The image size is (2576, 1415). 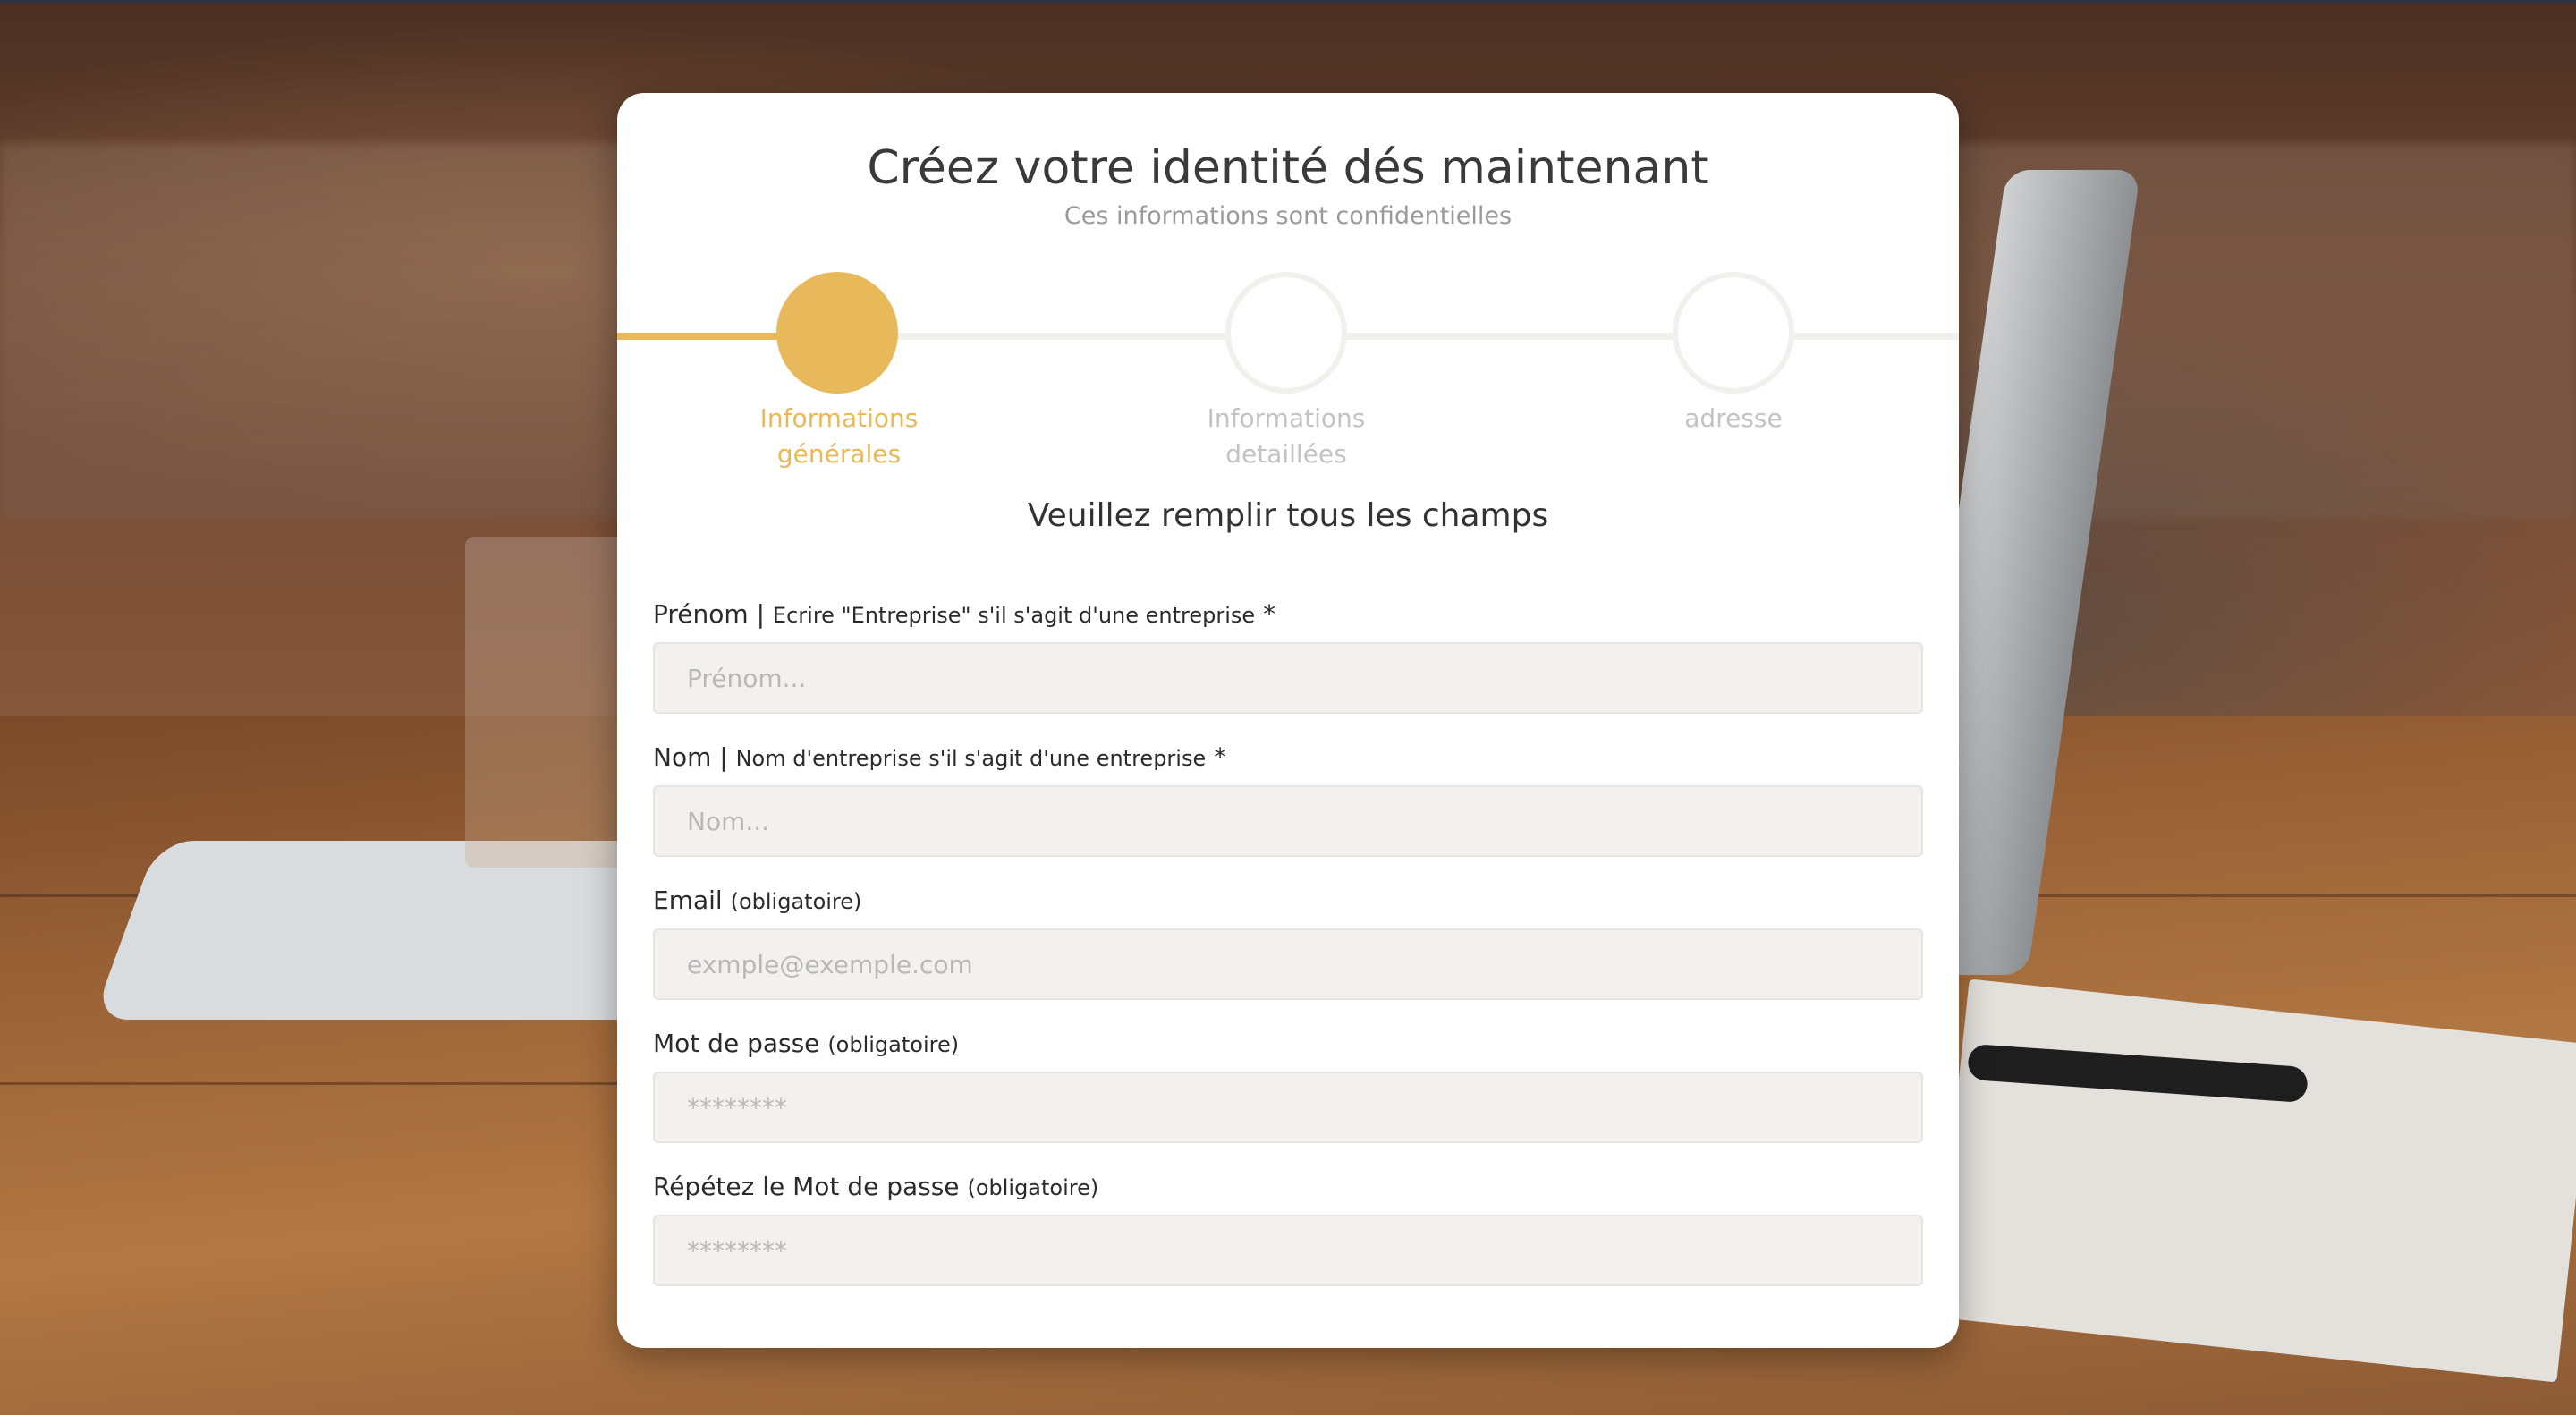 I want to click on top-border, so click(x=1288, y=2).